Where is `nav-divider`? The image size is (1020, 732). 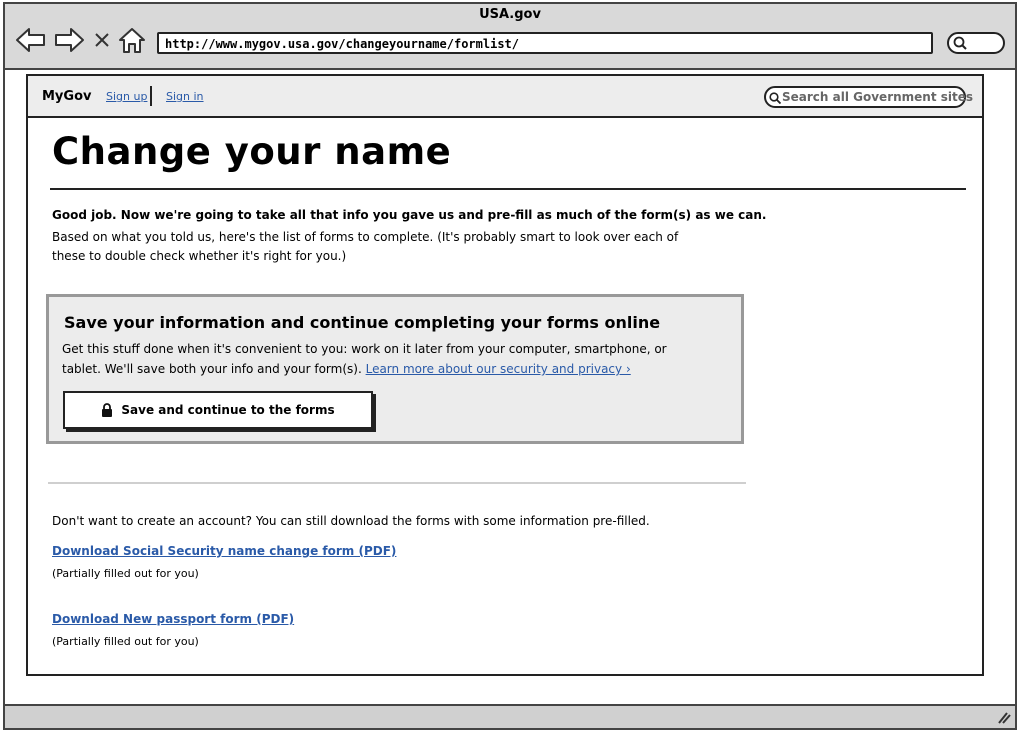 nav-divider is located at coordinates (151, 96).